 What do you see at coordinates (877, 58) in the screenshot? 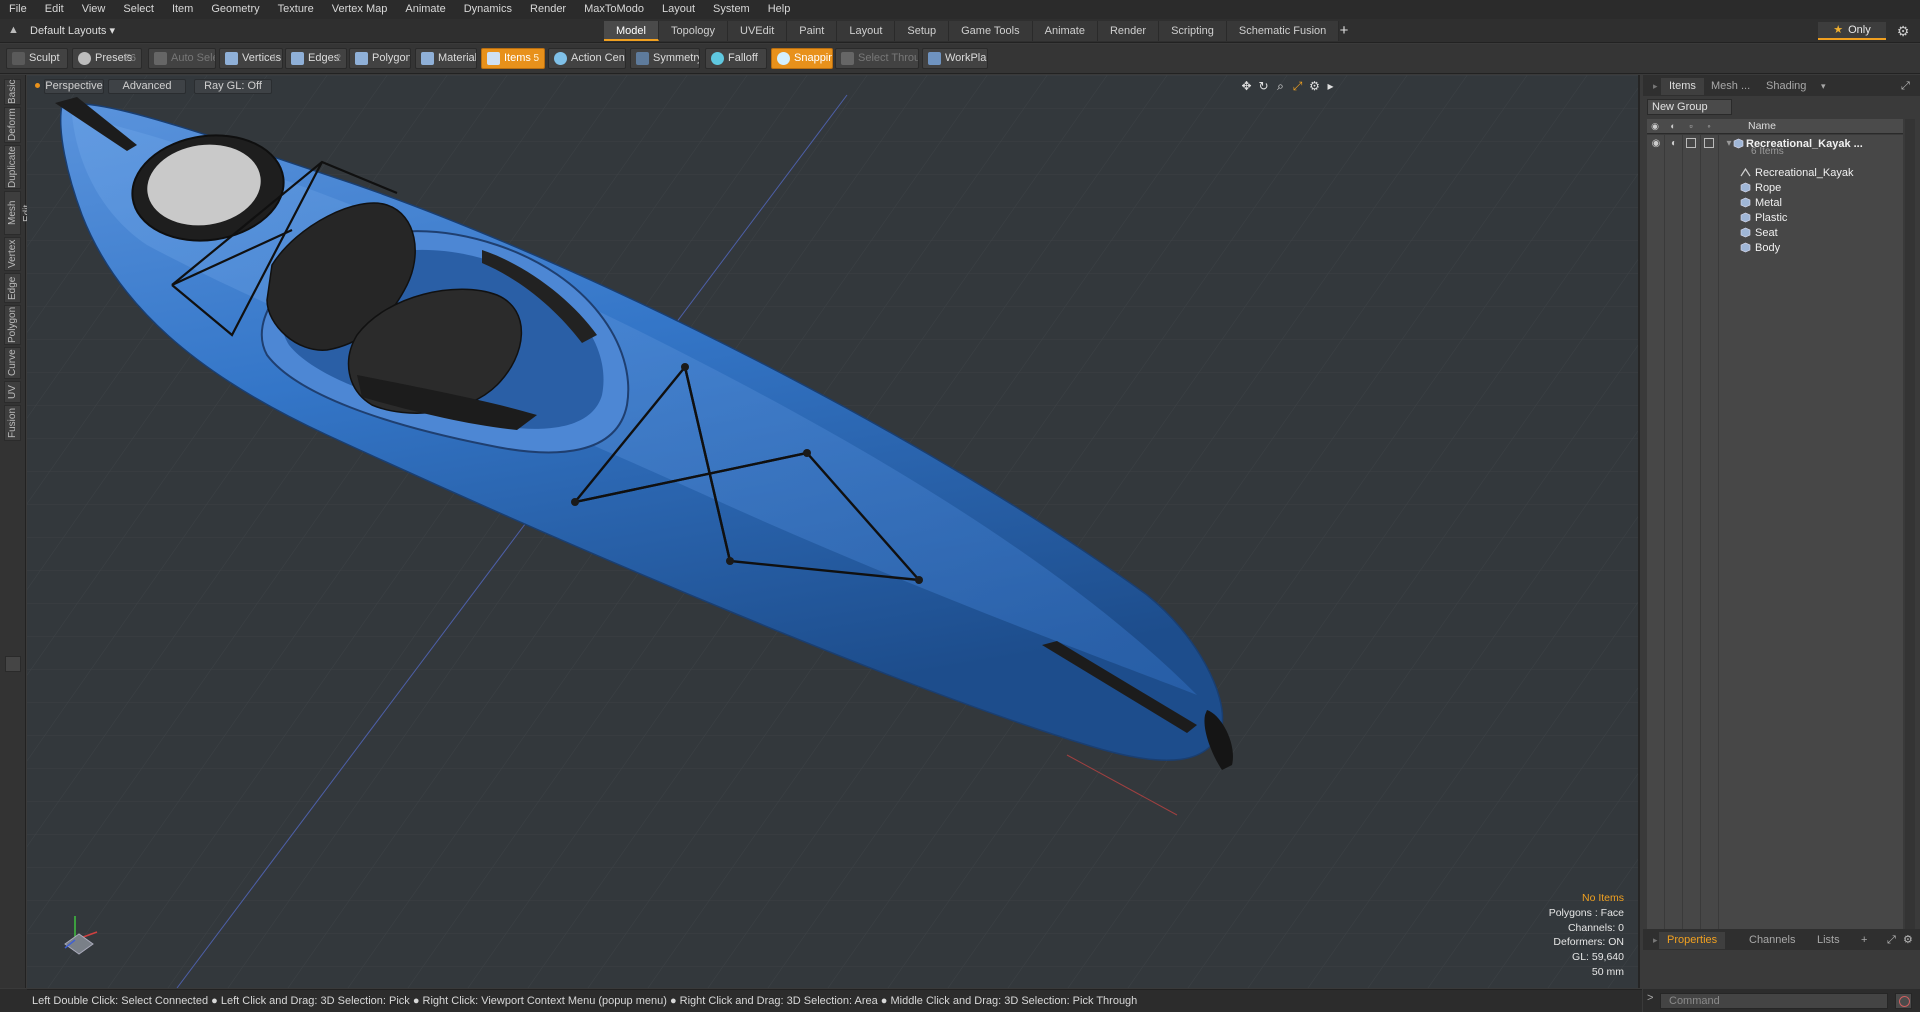
I see `select-through-button: Select Through` at bounding box center [877, 58].